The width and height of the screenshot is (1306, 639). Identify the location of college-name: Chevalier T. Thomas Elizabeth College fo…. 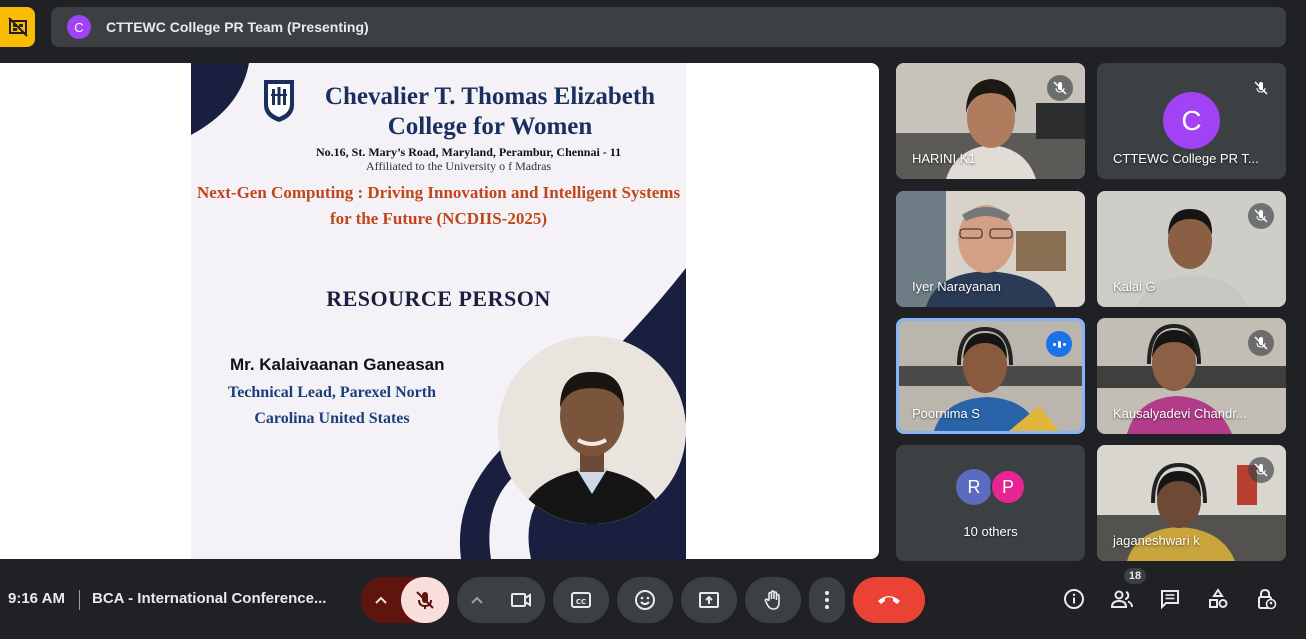
(490, 111).